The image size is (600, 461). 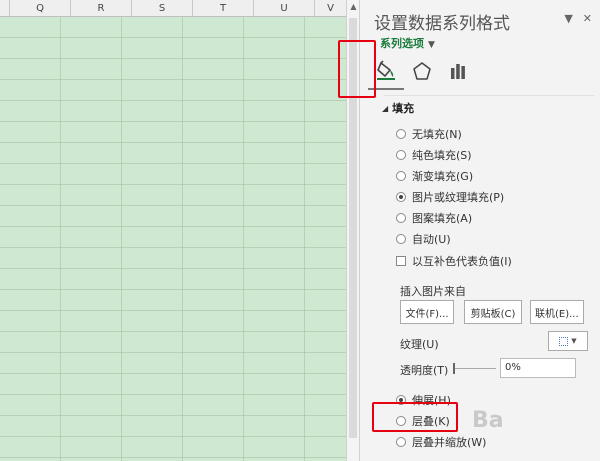 I want to click on scroll-up-icon: ▲, so click(x=353, y=6).